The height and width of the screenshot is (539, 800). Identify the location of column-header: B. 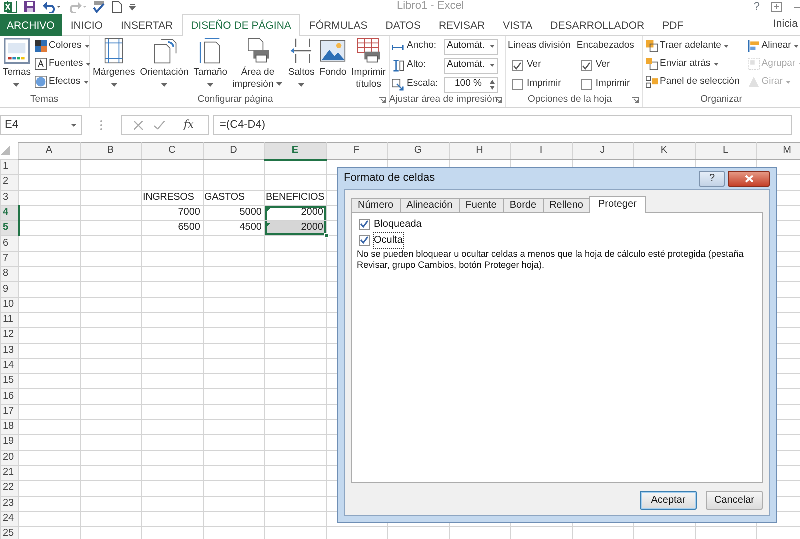
(111, 151).